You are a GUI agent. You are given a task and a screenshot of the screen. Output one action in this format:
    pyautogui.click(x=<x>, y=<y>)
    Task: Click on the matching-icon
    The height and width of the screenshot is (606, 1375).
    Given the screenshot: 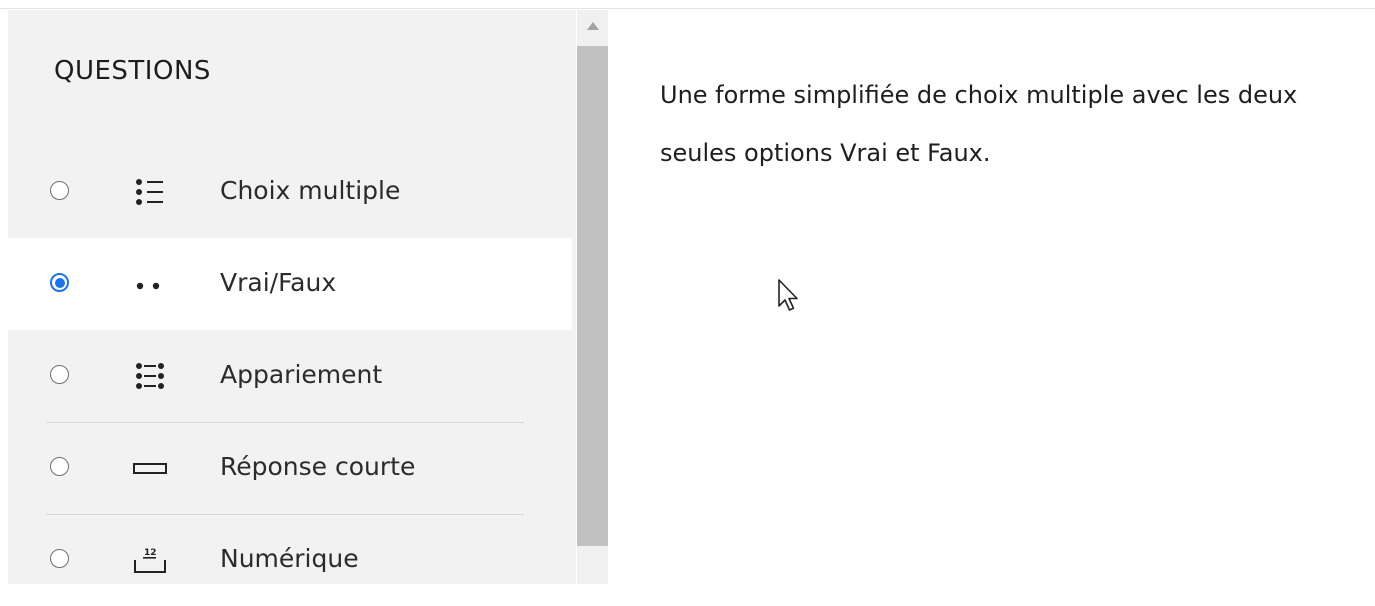 What is the action you would take?
    pyautogui.click(x=150, y=376)
    